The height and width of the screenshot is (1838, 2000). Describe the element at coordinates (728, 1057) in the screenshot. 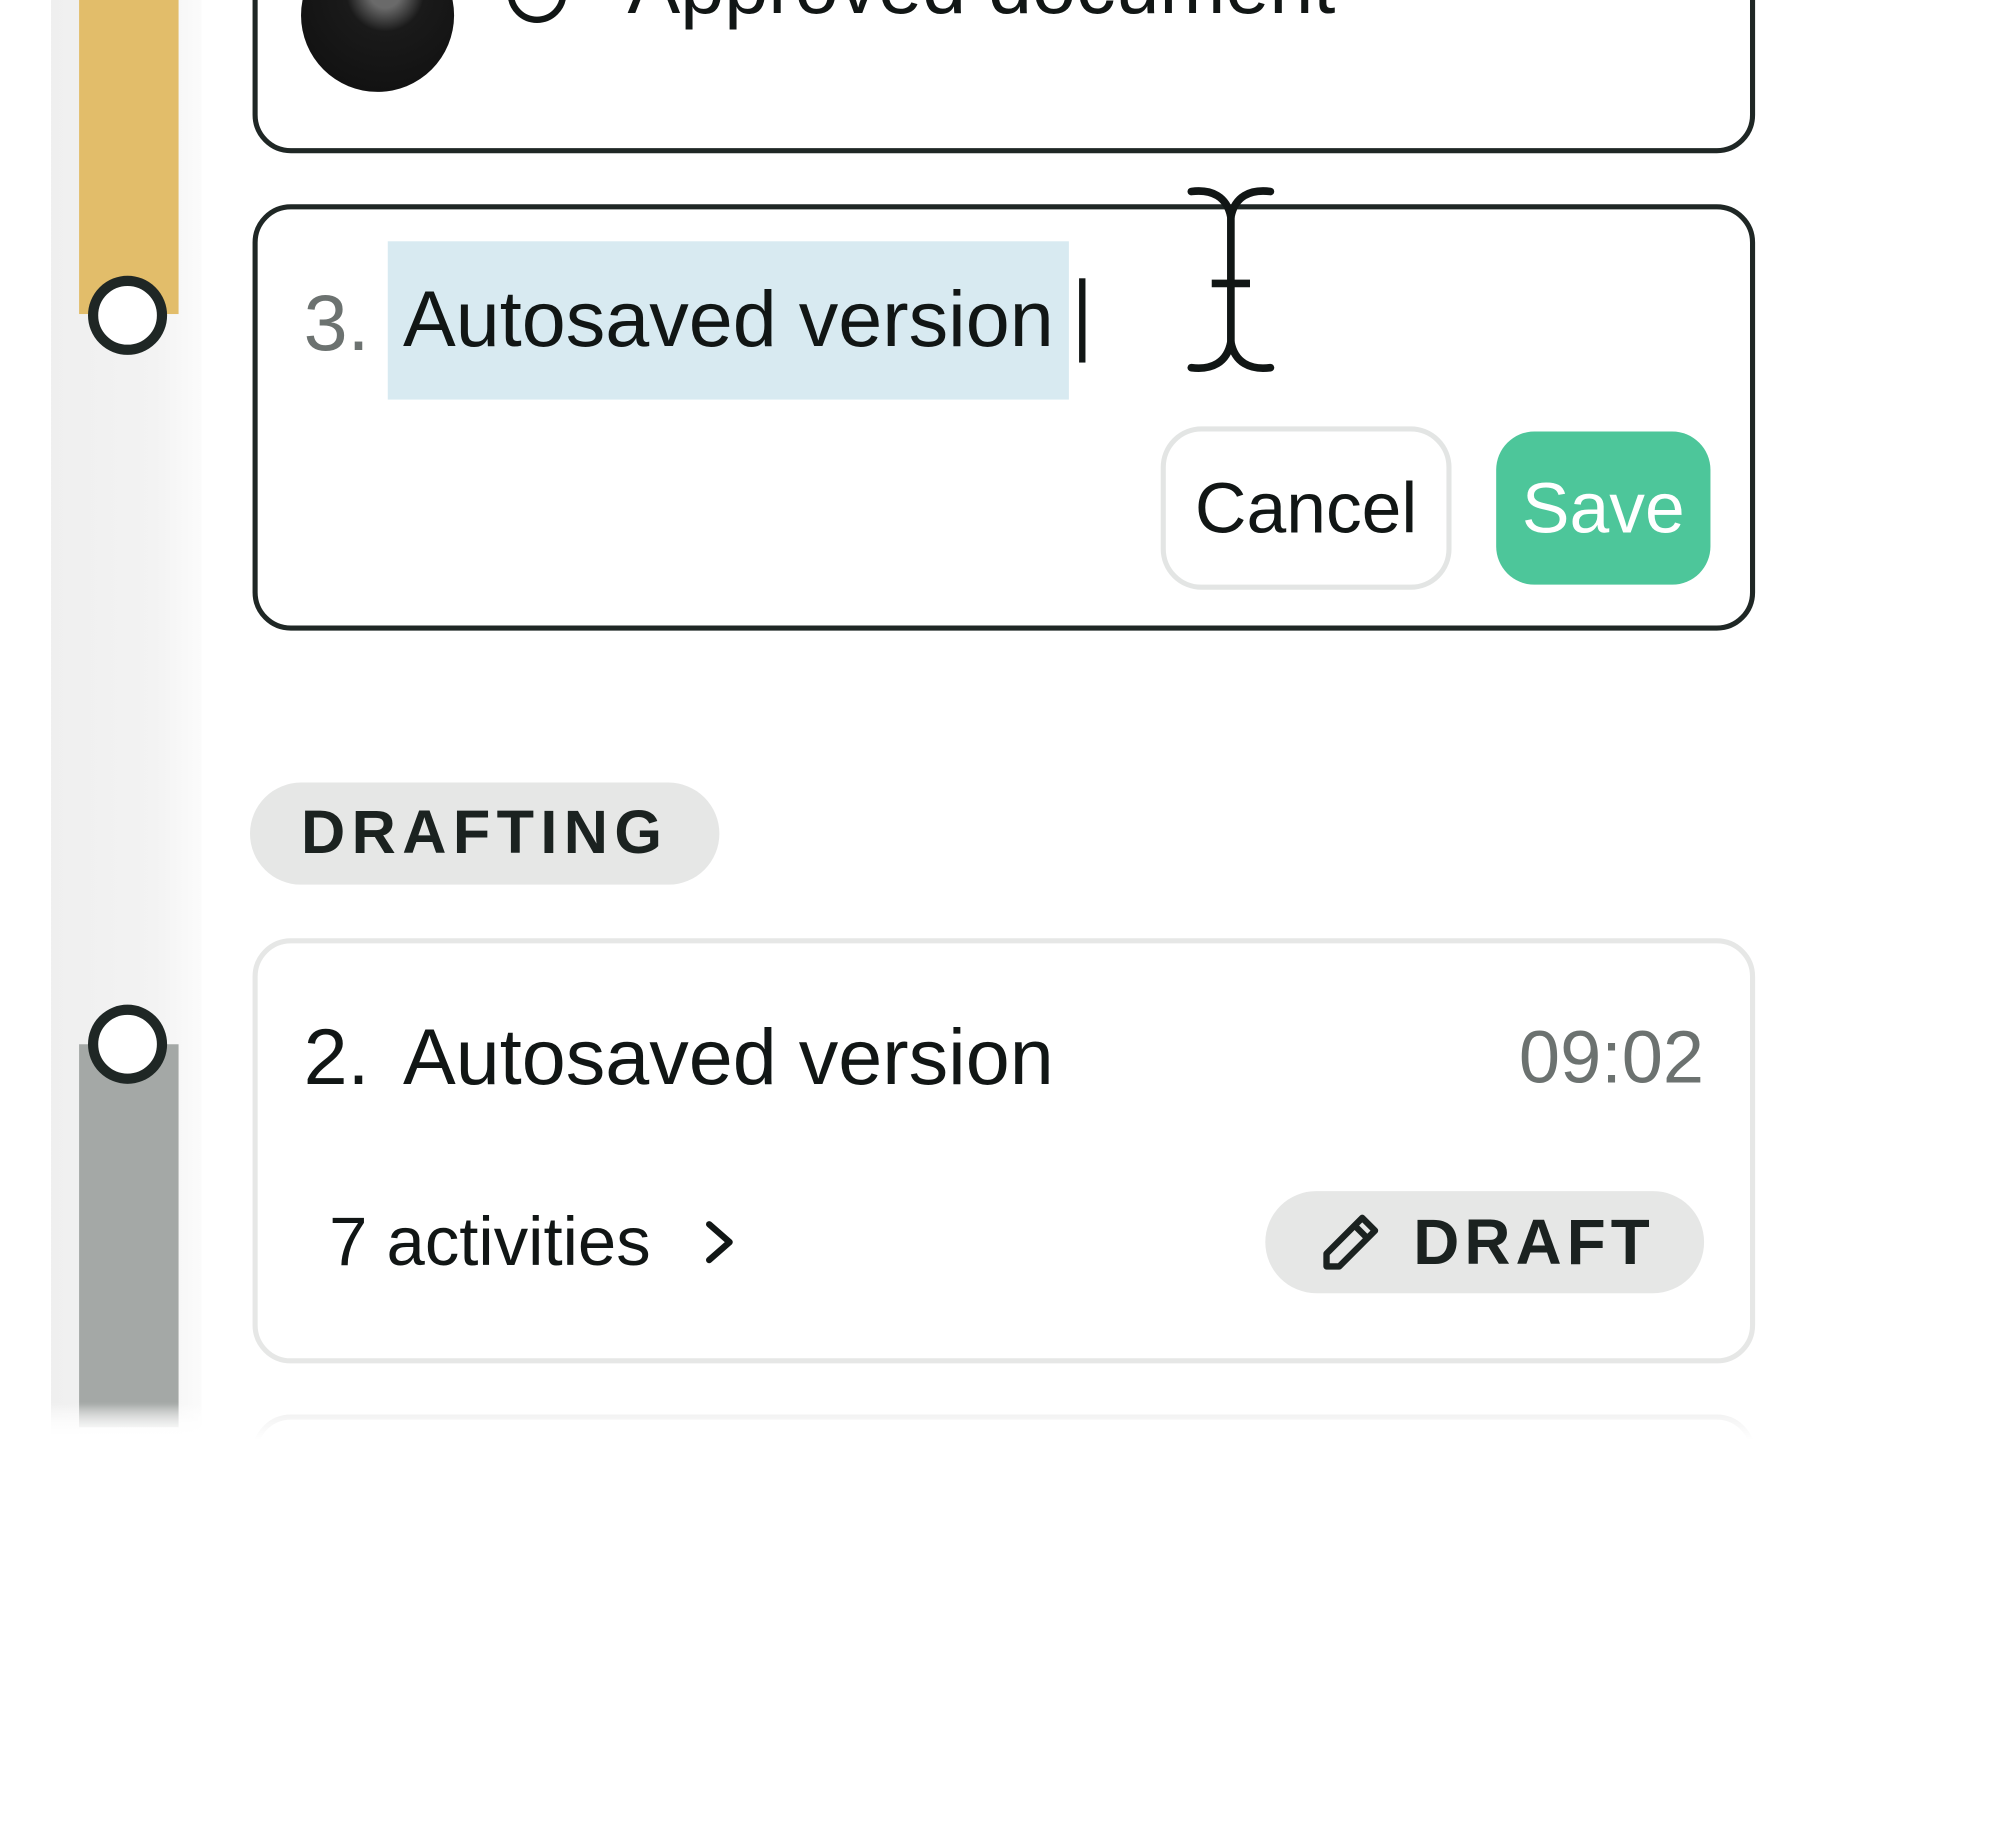

I see `version-title: Autosaved version` at that location.